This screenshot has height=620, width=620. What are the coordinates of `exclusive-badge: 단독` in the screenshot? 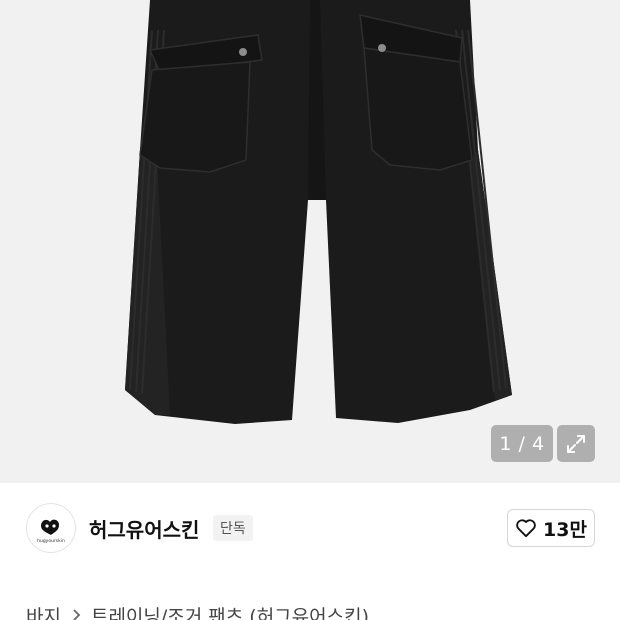 It's located at (233, 528).